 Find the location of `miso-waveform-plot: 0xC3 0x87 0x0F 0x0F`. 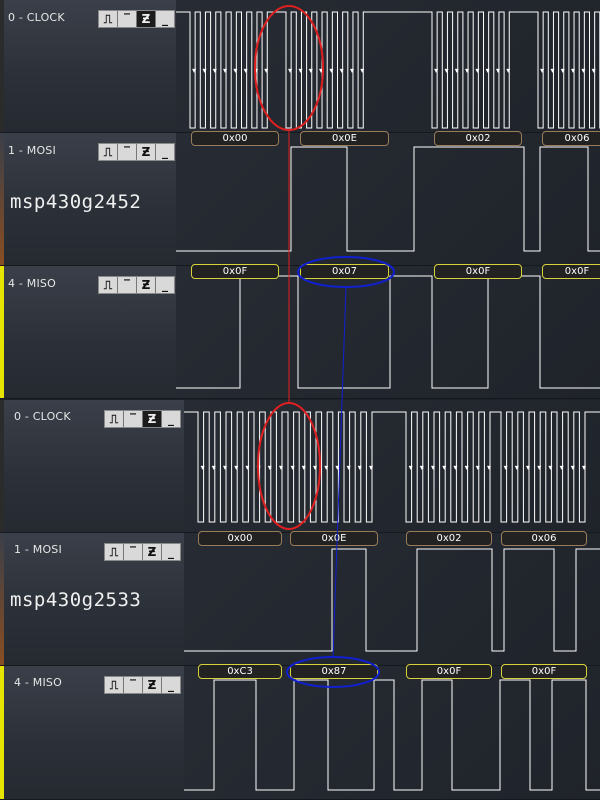

miso-waveform-plot: 0xC3 0x87 0x0F 0x0F is located at coordinates (392, 732).